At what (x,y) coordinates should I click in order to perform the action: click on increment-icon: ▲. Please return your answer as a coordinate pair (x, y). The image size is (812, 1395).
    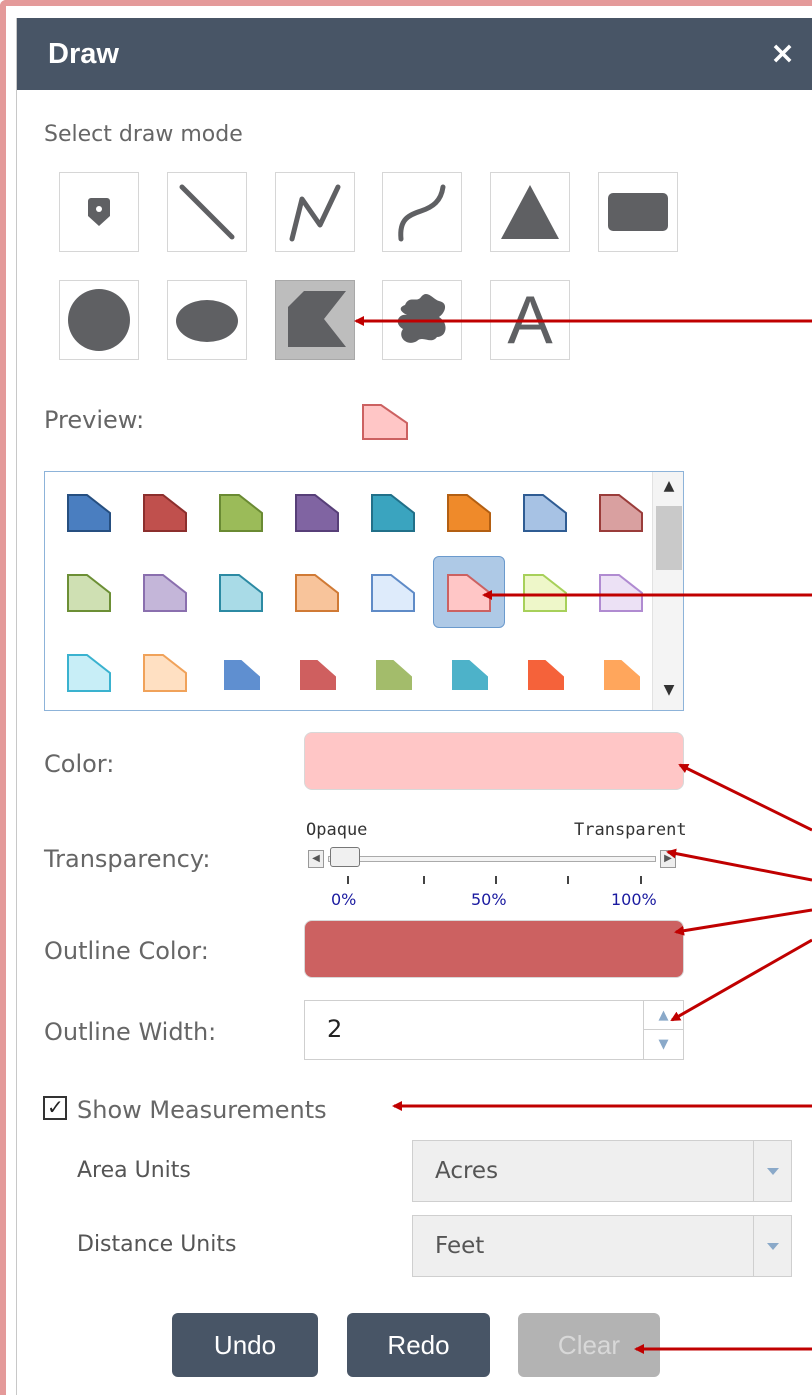
    Looking at the image, I should click on (663, 1015).